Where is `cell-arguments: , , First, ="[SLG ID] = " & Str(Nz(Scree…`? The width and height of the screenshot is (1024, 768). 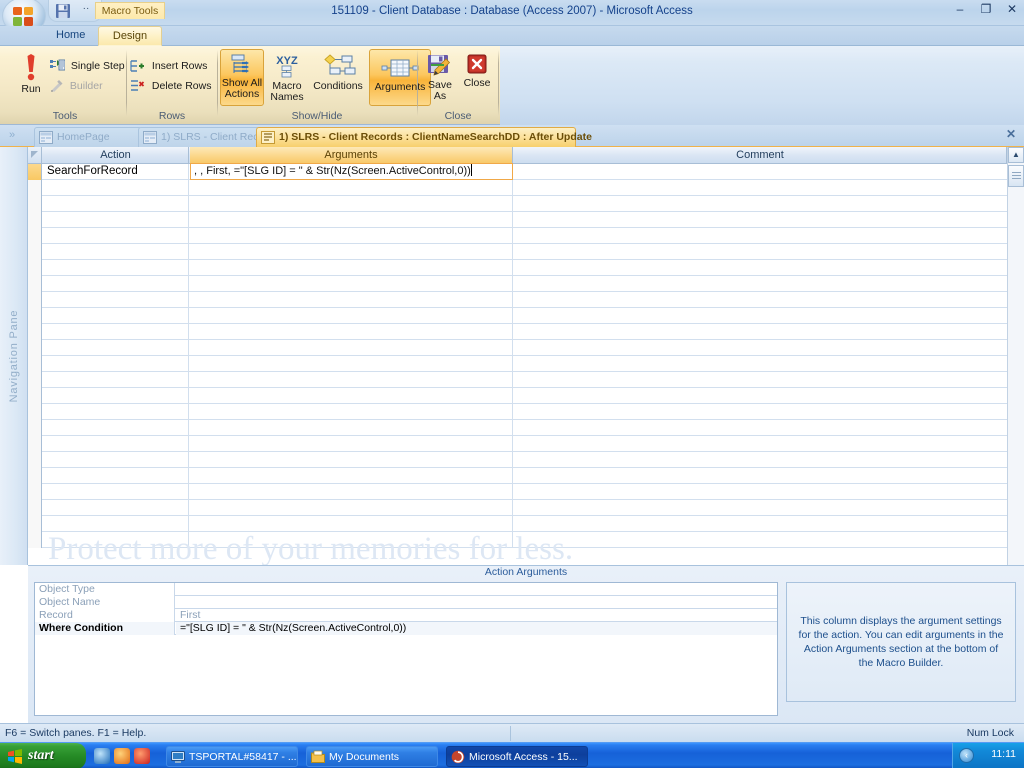 cell-arguments: , , First, ="[SLG ID] = " & Str(Nz(Scree… is located at coordinates (351, 171).